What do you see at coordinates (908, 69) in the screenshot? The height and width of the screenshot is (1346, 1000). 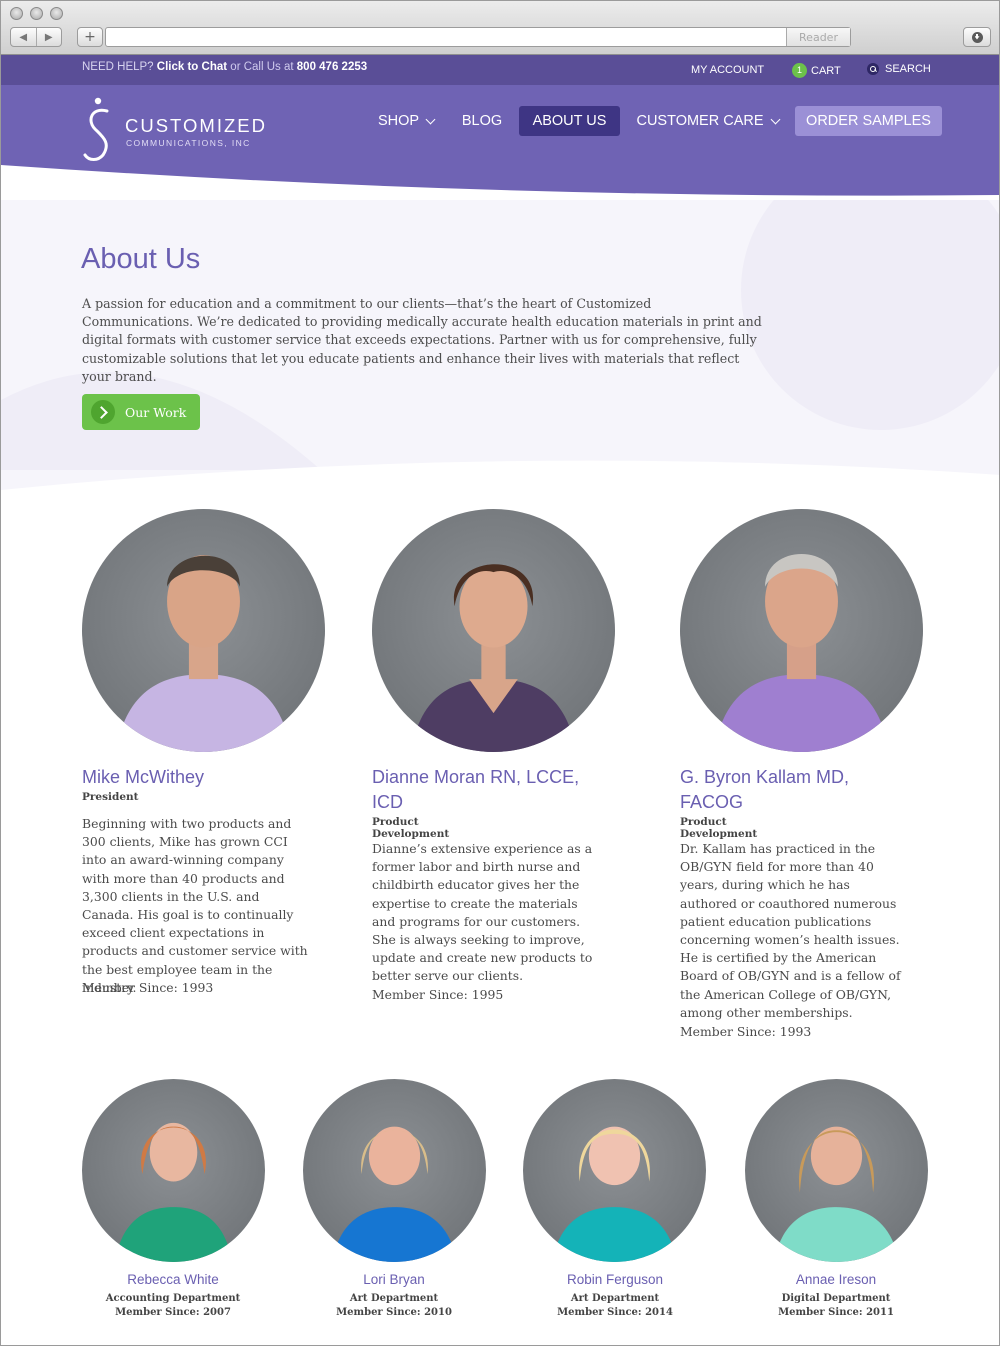 I see `search-label: SEARCH` at bounding box center [908, 69].